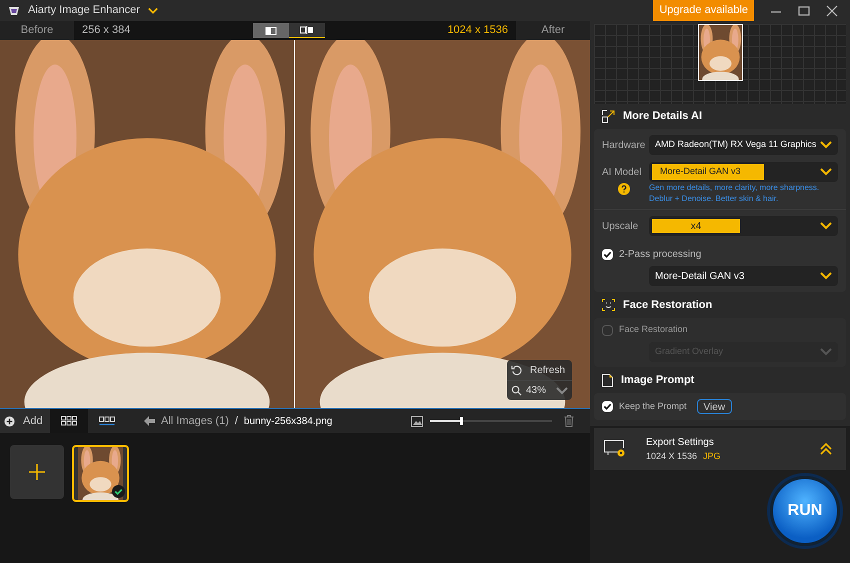 Image resolution: width=850 pixels, height=563 pixels. What do you see at coordinates (106, 30) in the screenshot?
I see `before-size: 256 x 384` at bounding box center [106, 30].